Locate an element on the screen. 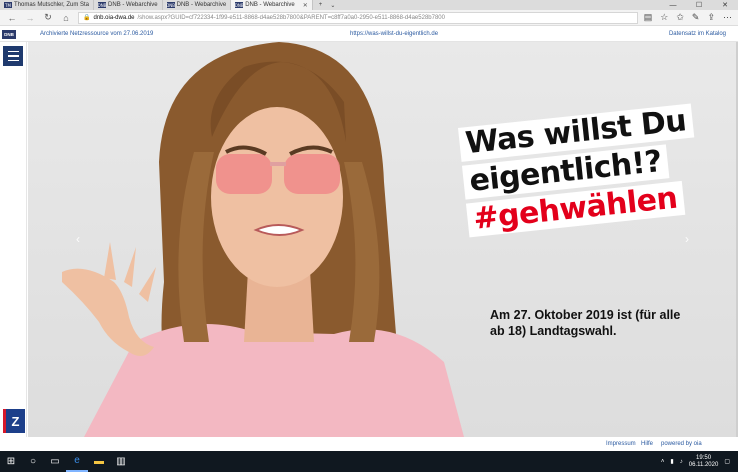 Image resolution: width=738 pixels, height=472 pixels. share-icon: ⇪ is located at coordinates (711, 17).